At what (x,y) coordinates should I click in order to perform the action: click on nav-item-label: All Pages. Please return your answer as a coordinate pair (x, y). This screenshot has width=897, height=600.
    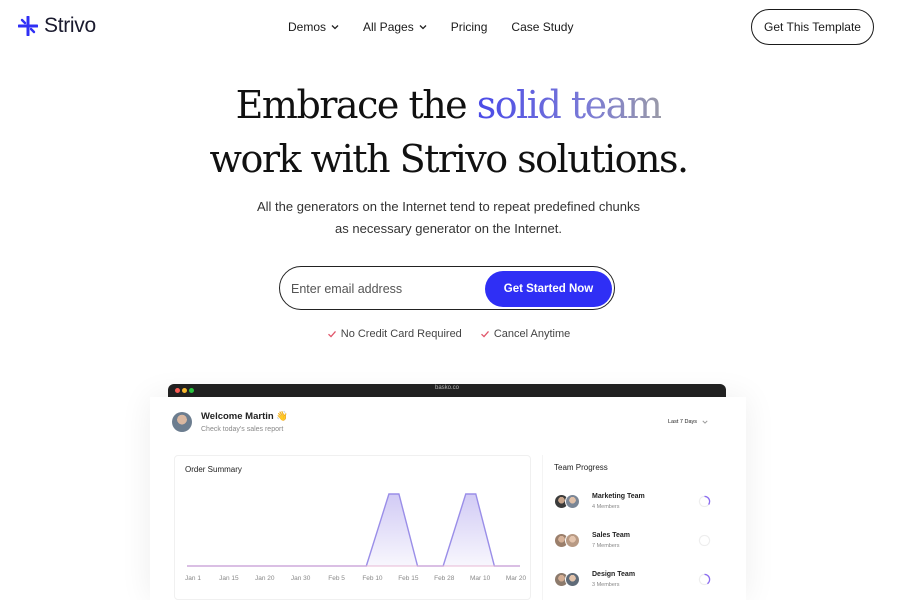
    Looking at the image, I should click on (388, 27).